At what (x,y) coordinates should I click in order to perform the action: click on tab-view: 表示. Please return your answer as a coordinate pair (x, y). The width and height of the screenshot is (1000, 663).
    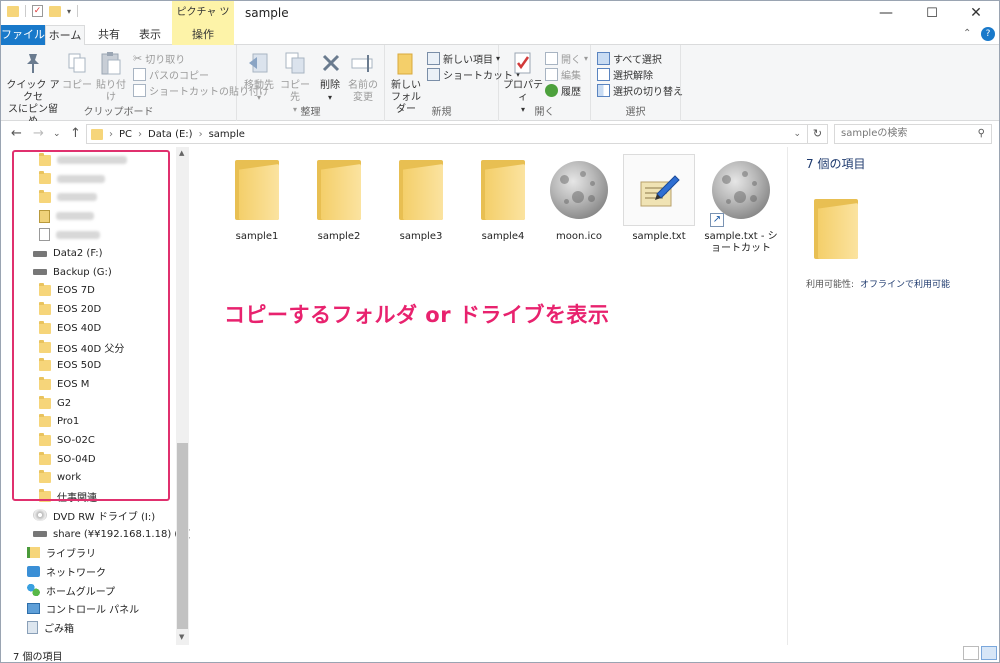
    Looking at the image, I should click on (150, 35).